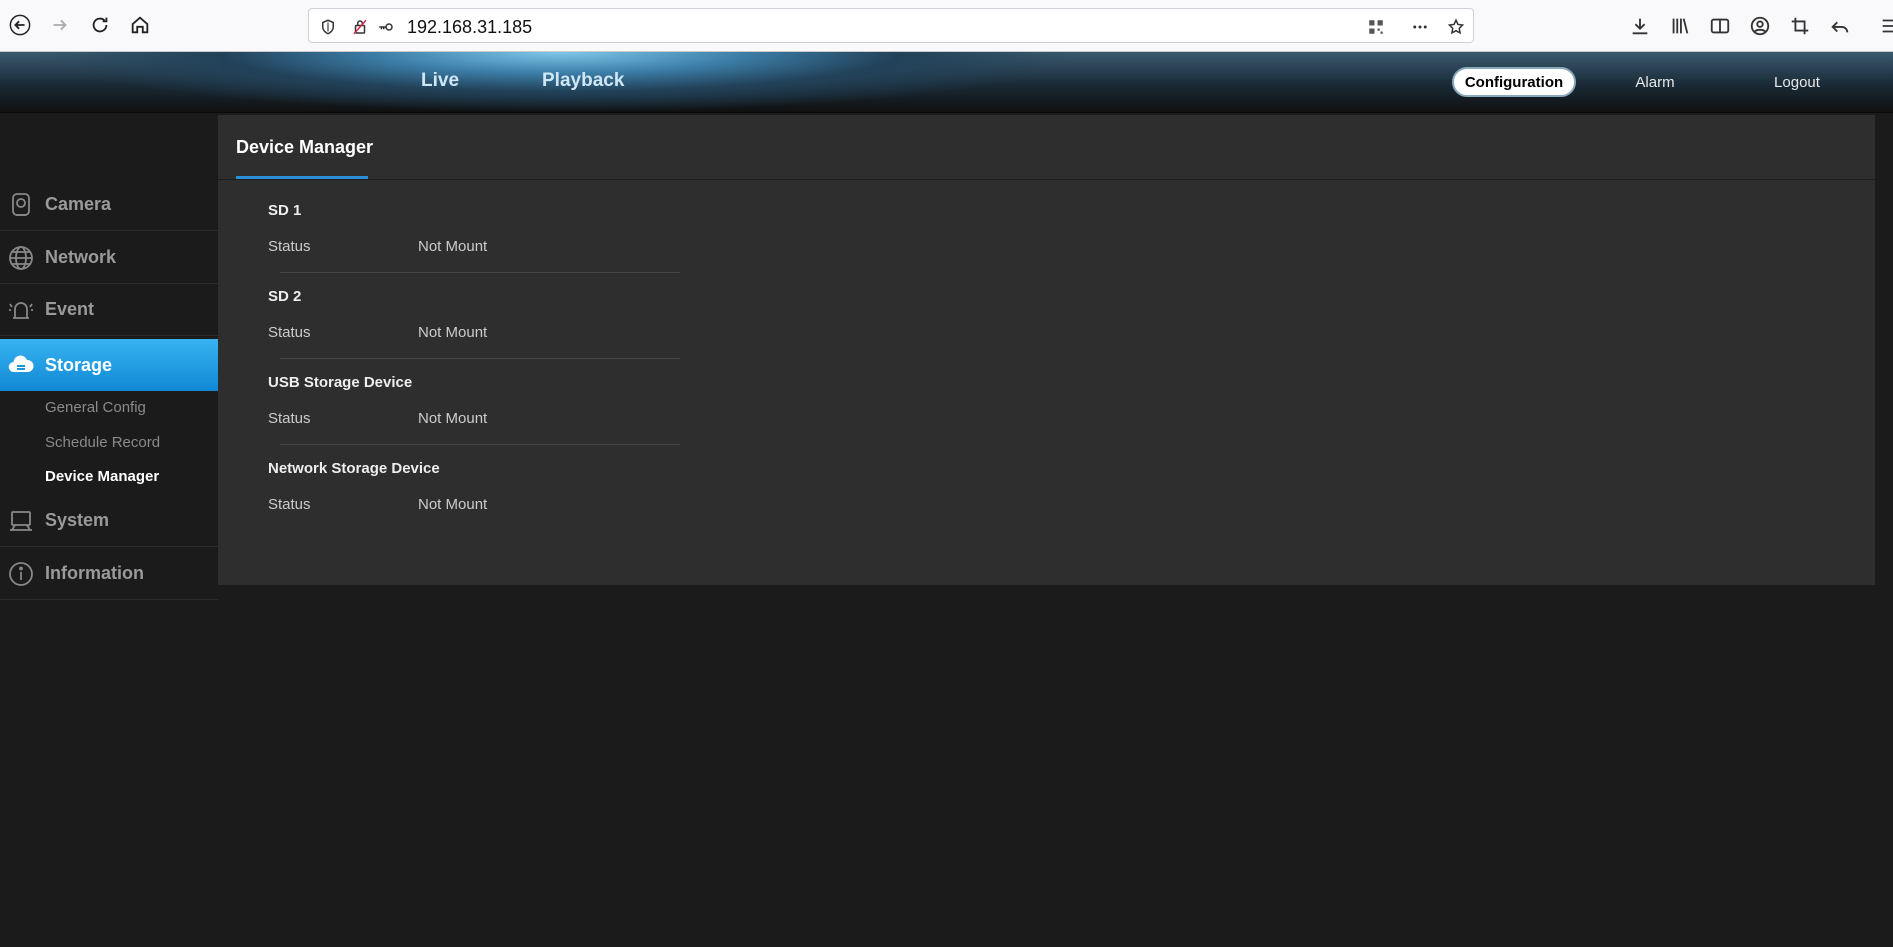 The height and width of the screenshot is (947, 1893). Describe the element at coordinates (1420, 27) in the screenshot. I see `more-icon` at that location.